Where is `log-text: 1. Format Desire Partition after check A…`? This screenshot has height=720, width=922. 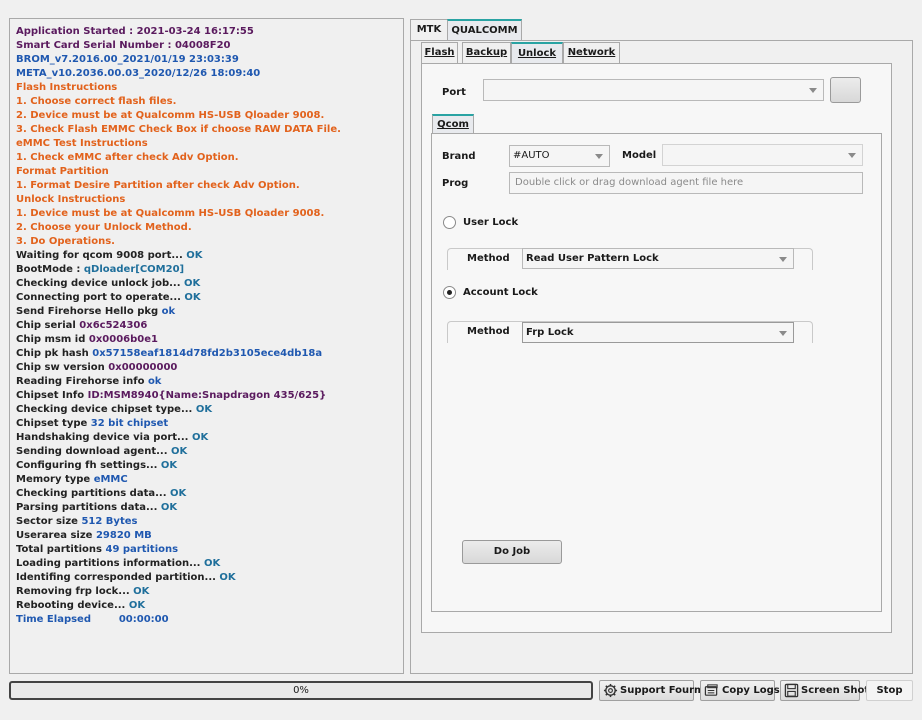 log-text: 1. Format Desire Partition after check A… is located at coordinates (158, 185).